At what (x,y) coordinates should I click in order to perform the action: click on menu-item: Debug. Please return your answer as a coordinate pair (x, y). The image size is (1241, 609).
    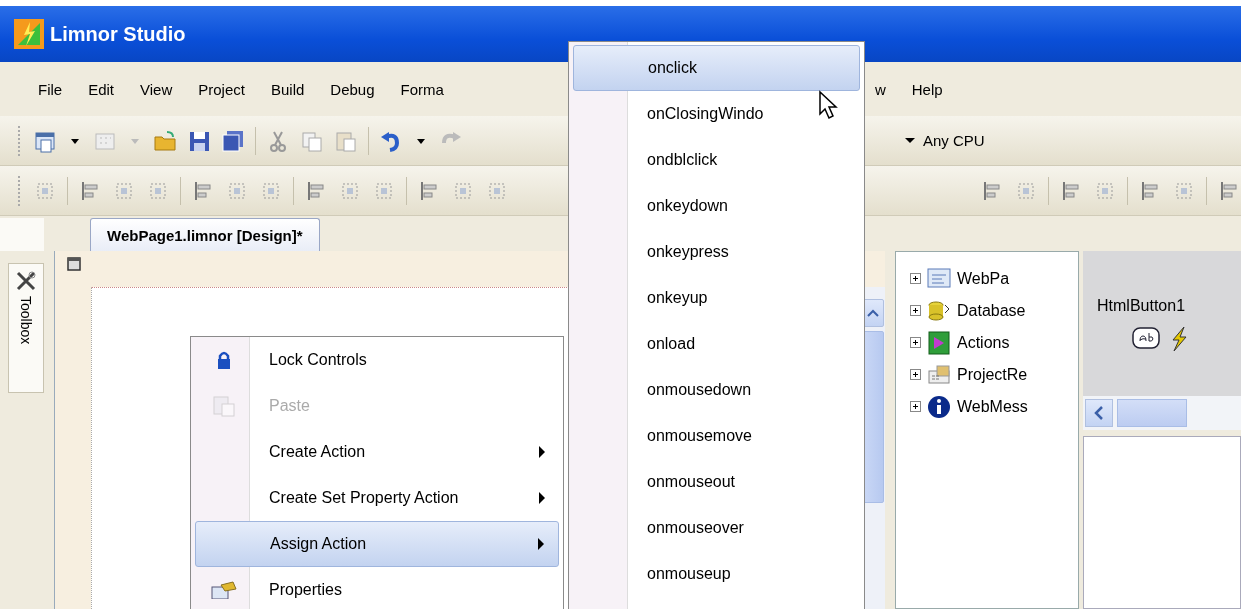
    Looking at the image, I should click on (352, 89).